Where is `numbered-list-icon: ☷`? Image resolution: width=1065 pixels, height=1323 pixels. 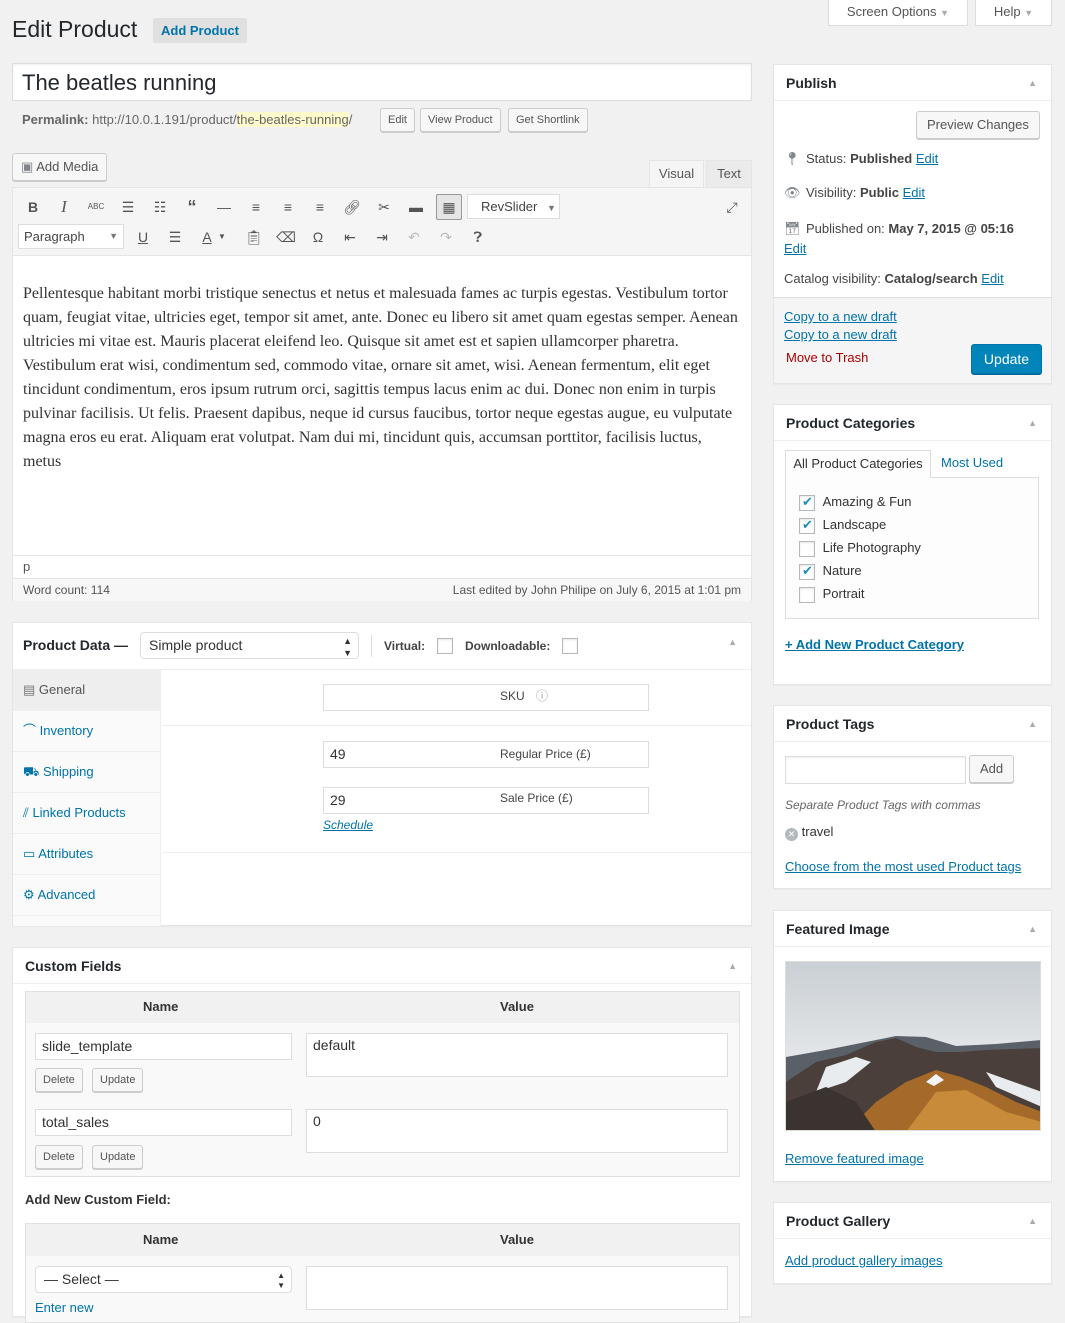 numbered-list-icon: ☷ is located at coordinates (160, 207).